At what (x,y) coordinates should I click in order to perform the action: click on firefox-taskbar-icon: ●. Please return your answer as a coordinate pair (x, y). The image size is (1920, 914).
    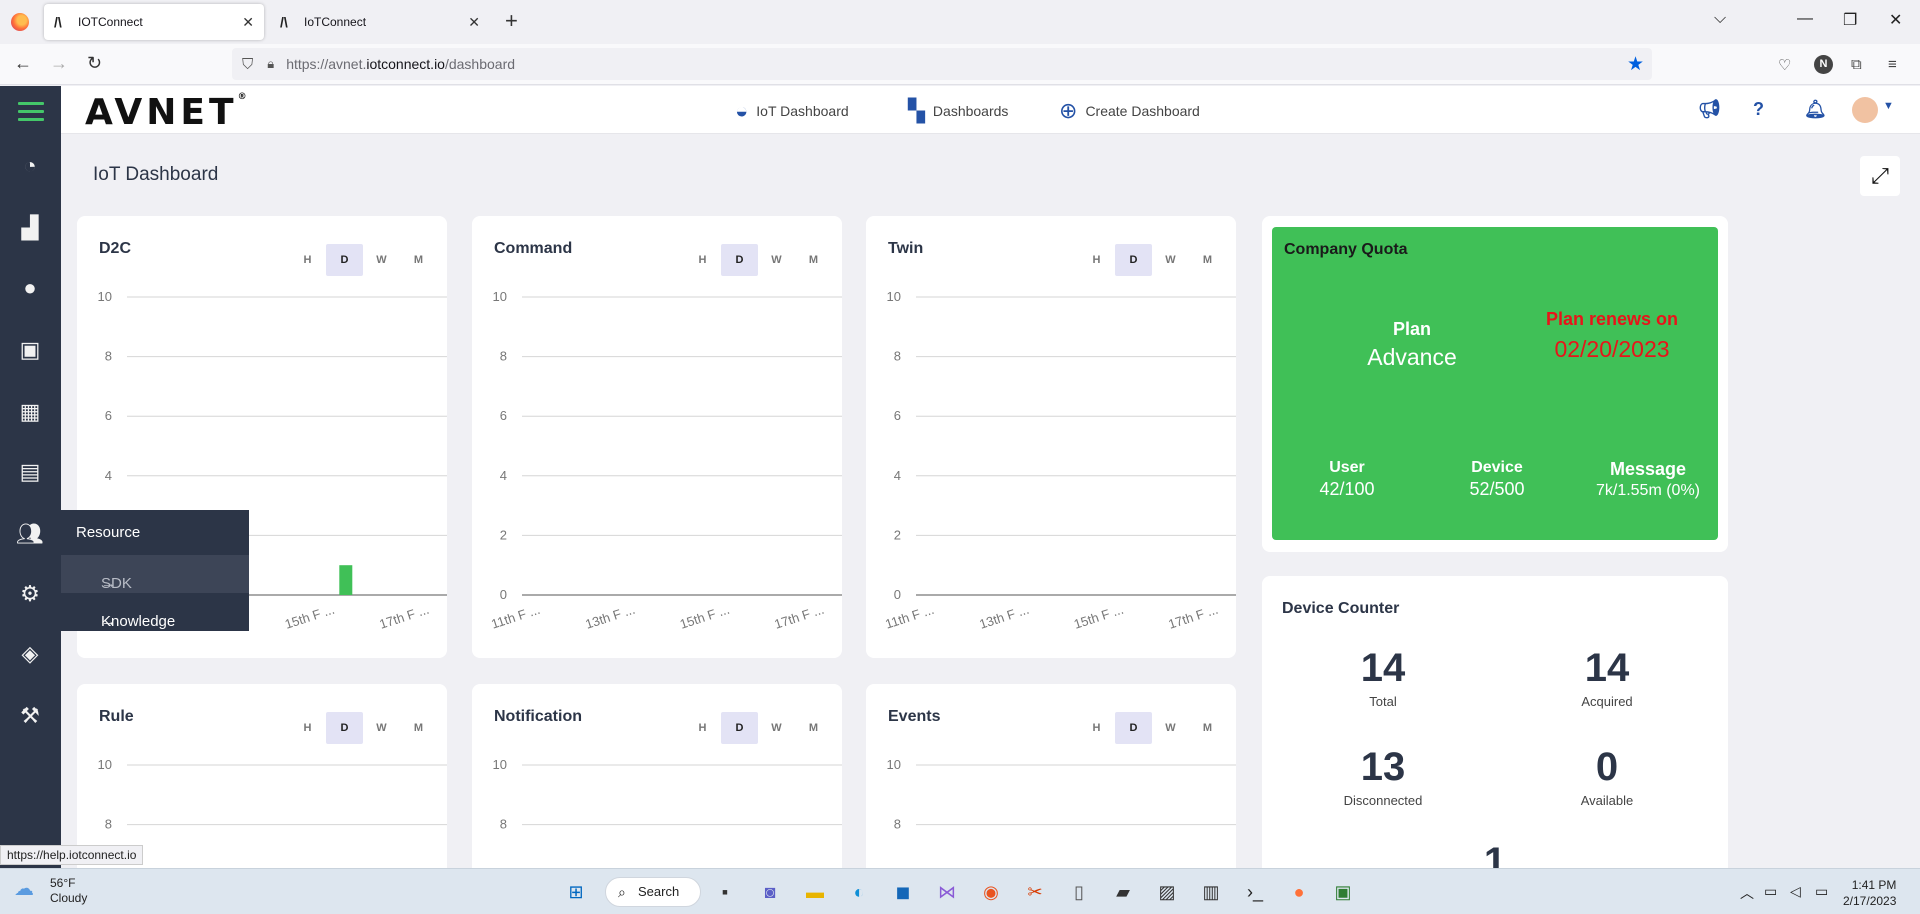
    Looking at the image, I should click on (1299, 892).